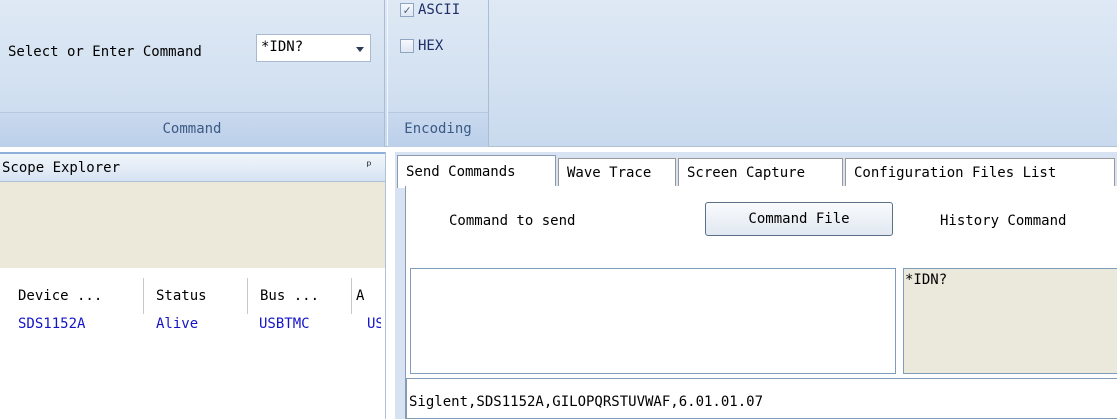  What do you see at coordinates (438, 73) in the screenshot?
I see `encoding-group: ✓ ASCII HEX Encoding` at bounding box center [438, 73].